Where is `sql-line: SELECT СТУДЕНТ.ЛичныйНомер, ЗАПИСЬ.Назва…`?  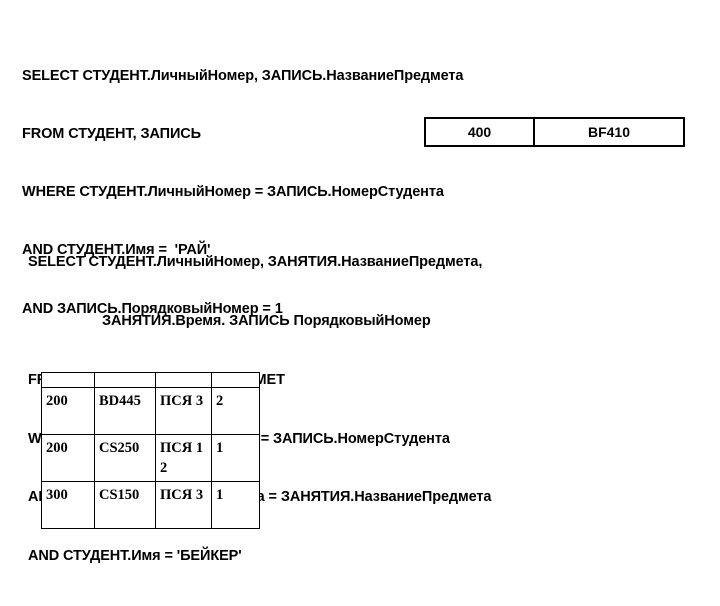
sql-line: SELECT СТУДЕНТ.ЛичныйНомер, ЗАПИСЬ.Назва… is located at coordinates (243, 75).